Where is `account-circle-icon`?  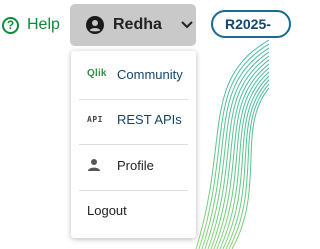
account-circle-icon is located at coordinates (95, 25).